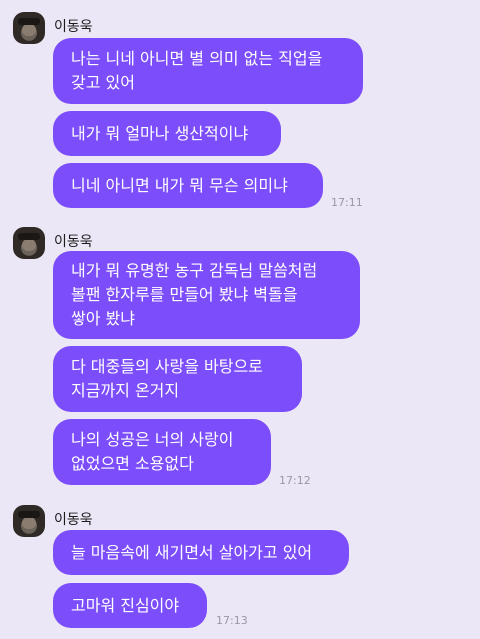 The image size is (480, 639). I want to click on message-bubble: 다 대중들의 사랑을 바탕으로 지금까지 온거지, so click(177, 379).